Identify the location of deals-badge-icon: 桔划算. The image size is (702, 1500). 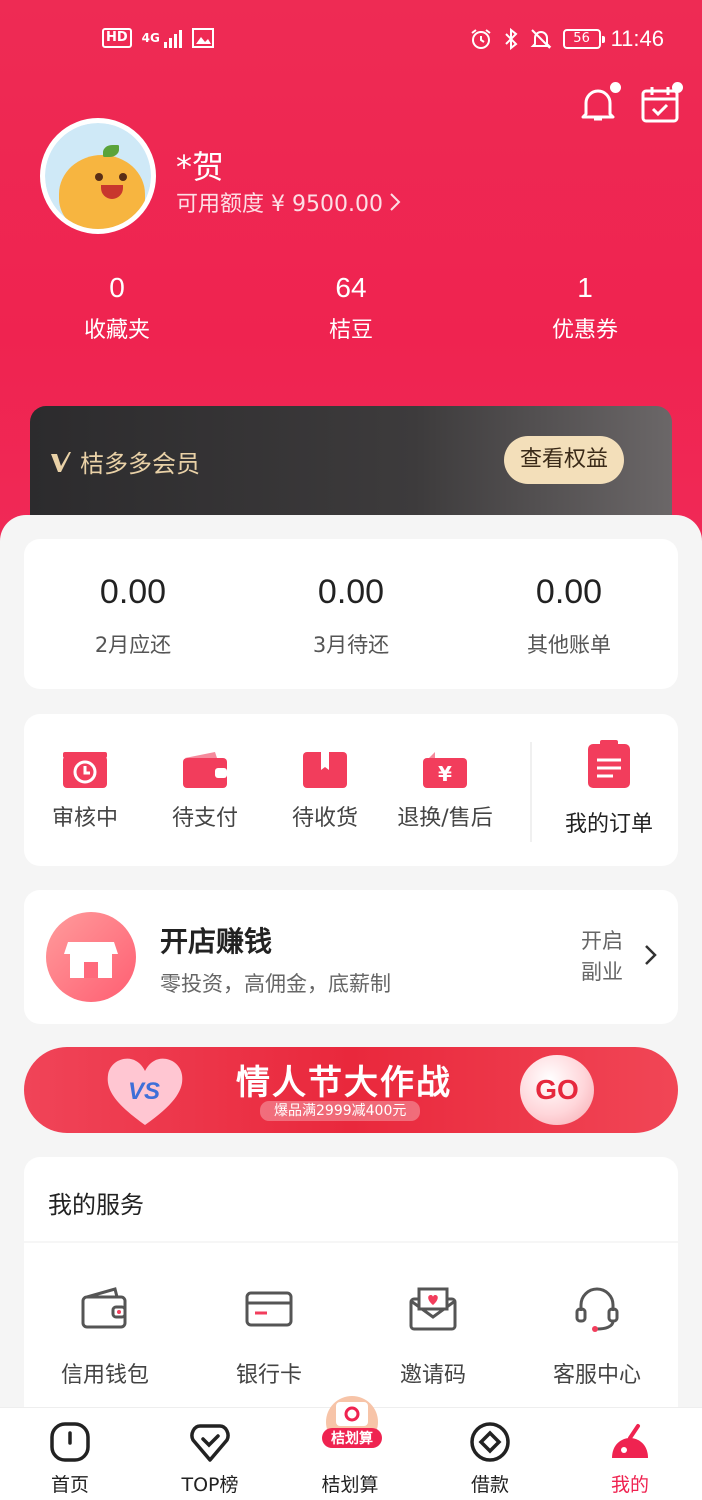
(352, 1422).